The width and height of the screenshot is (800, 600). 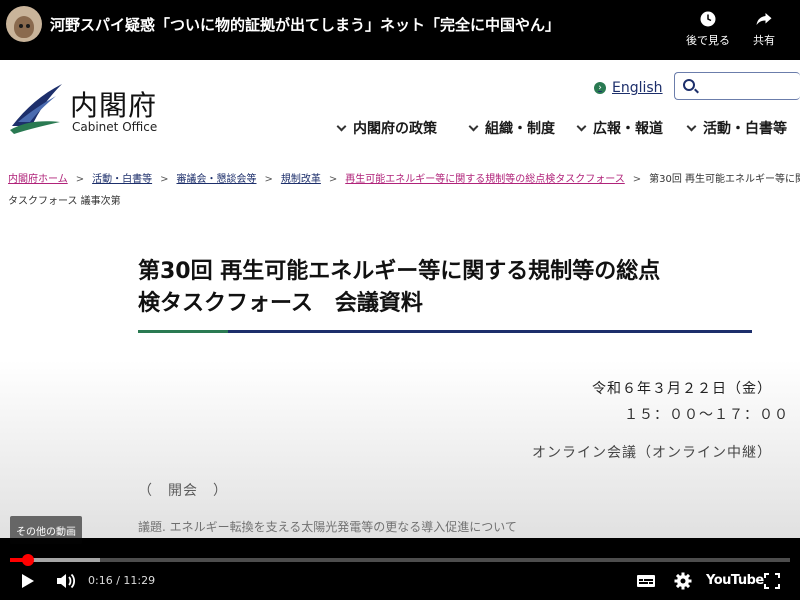 What do you see at coordinates (600, 88) in the screenshot?
I see `chevron-right-circle-icon: ›` at bounding box center [600, 88].